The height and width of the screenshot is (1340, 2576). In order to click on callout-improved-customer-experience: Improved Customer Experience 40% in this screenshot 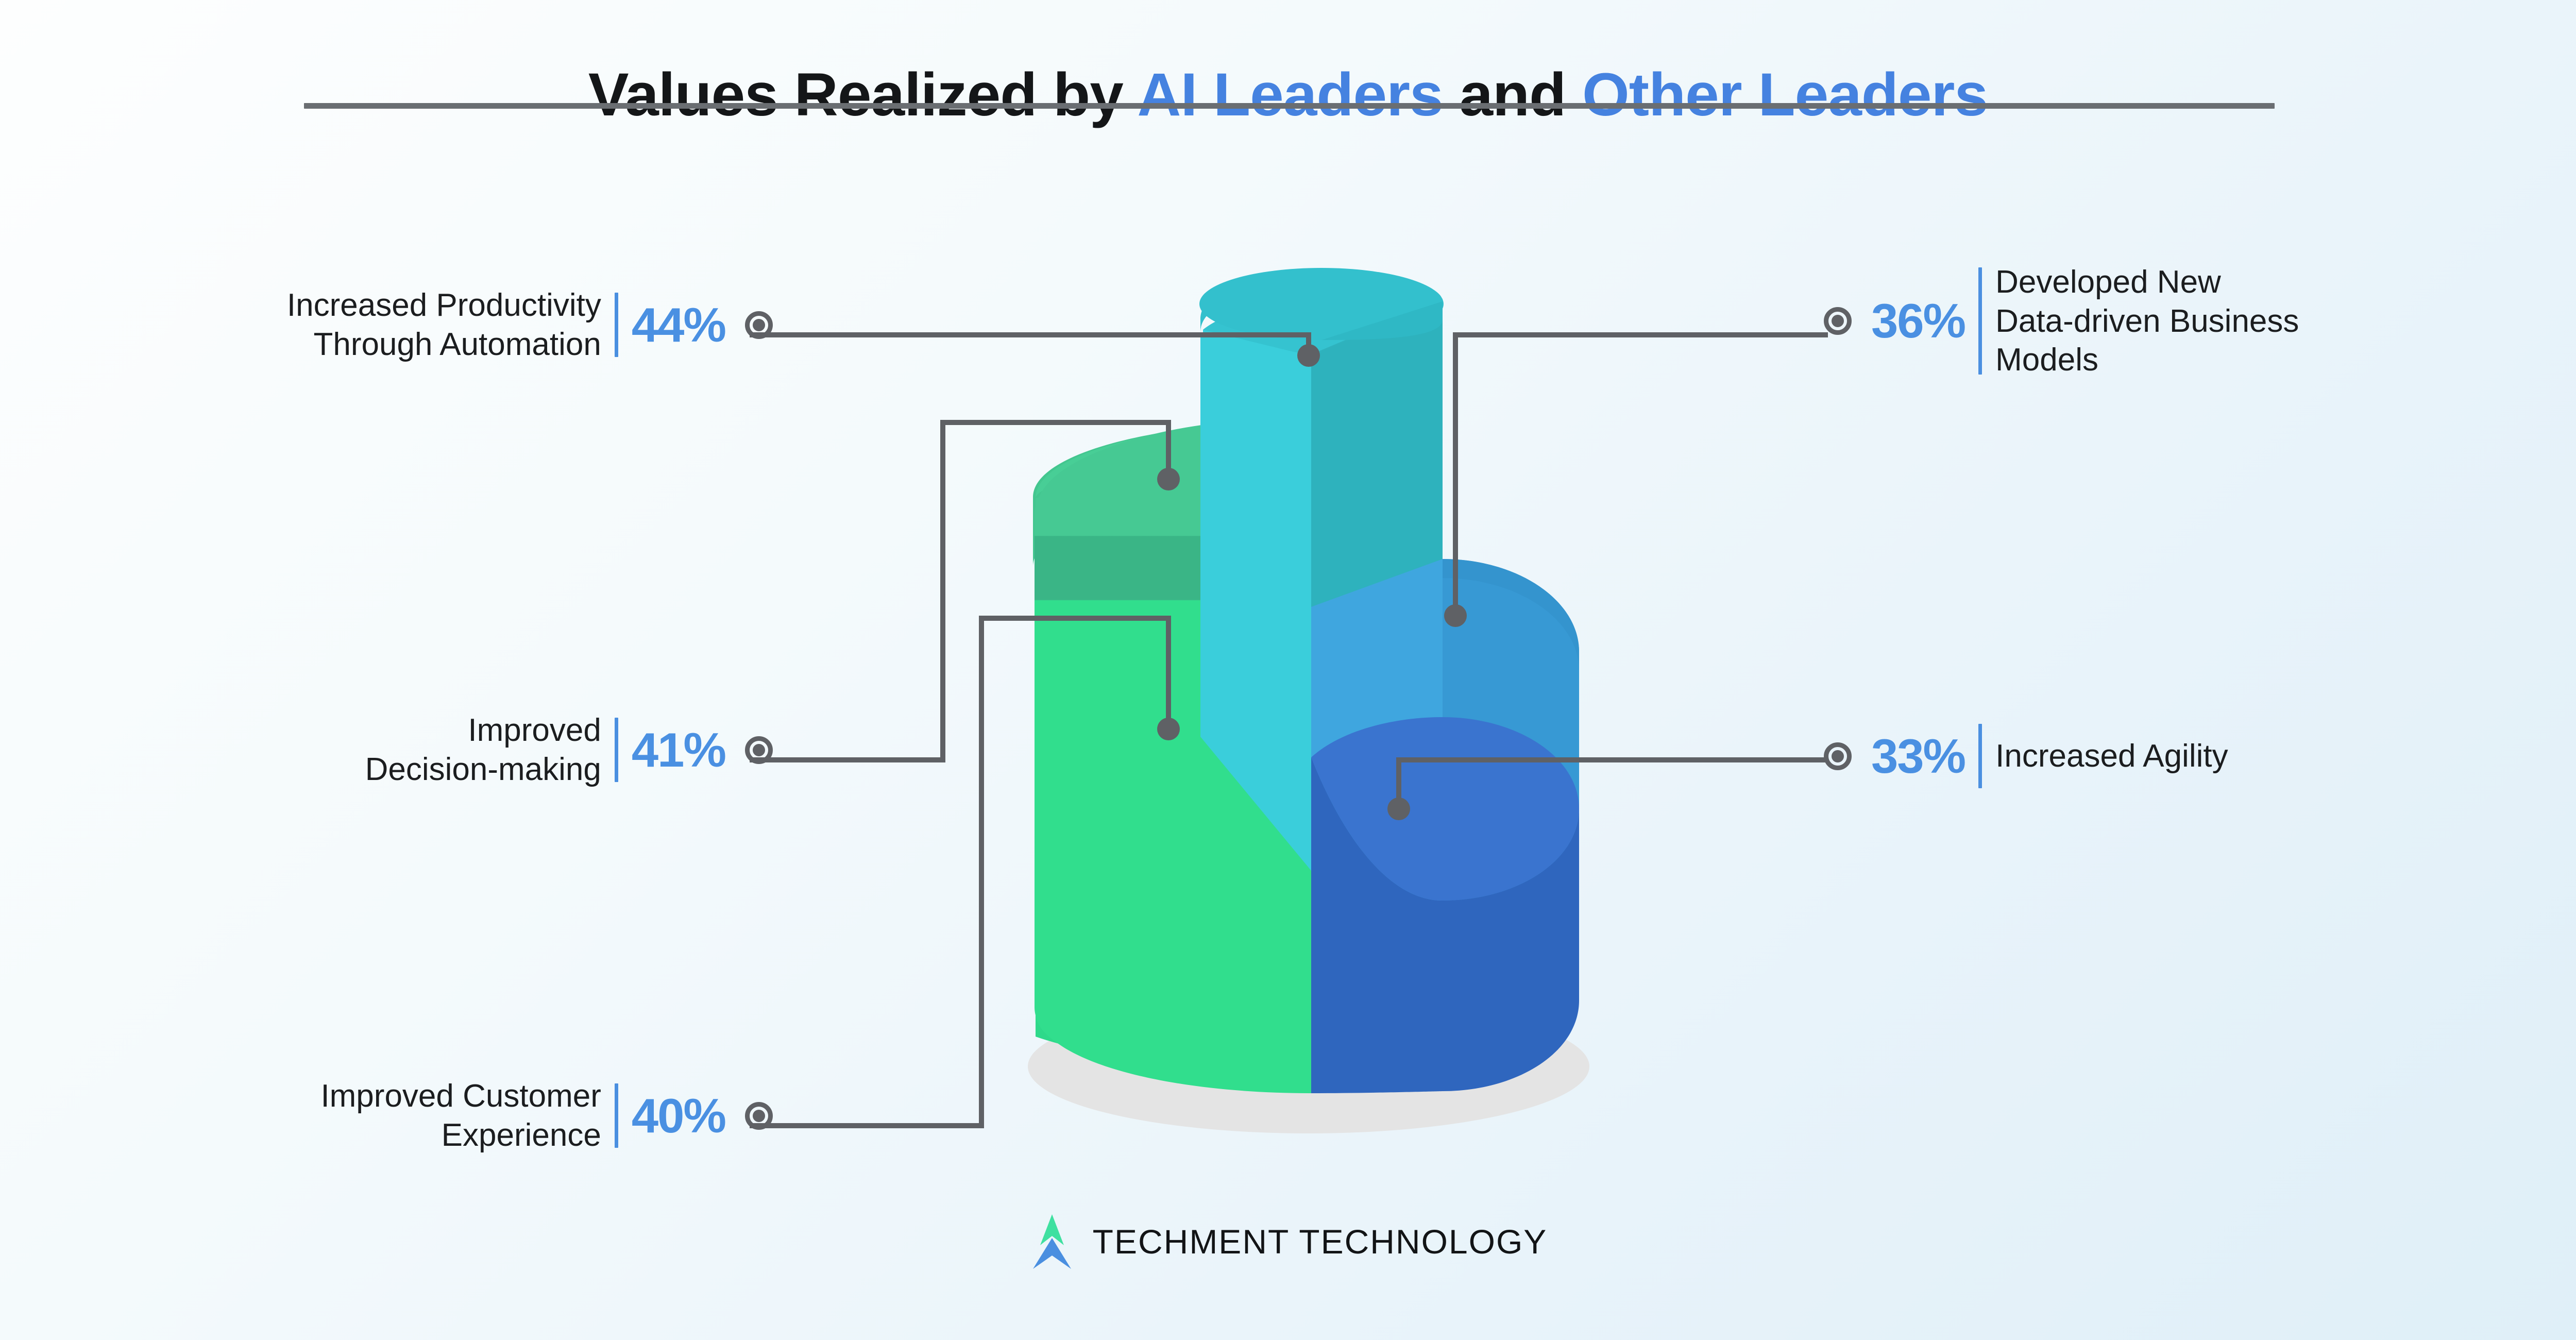, I will do `click(386, 1116)`.